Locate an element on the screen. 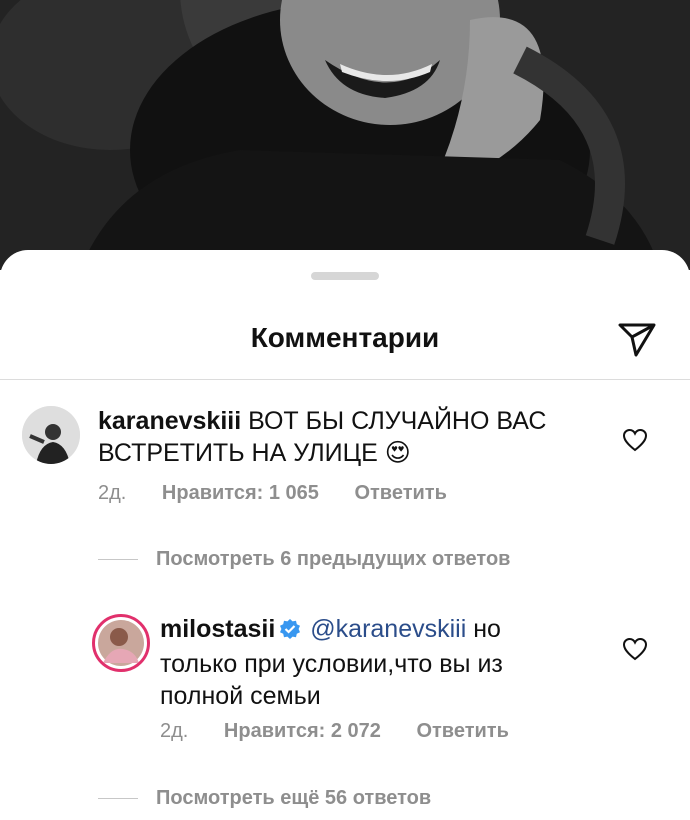 Image resolution: width=690 pixels, height=820 pixels. view-previous-replies-button: Посмотреть 6 предыдущих ответов is located at coordinates (304, 559).